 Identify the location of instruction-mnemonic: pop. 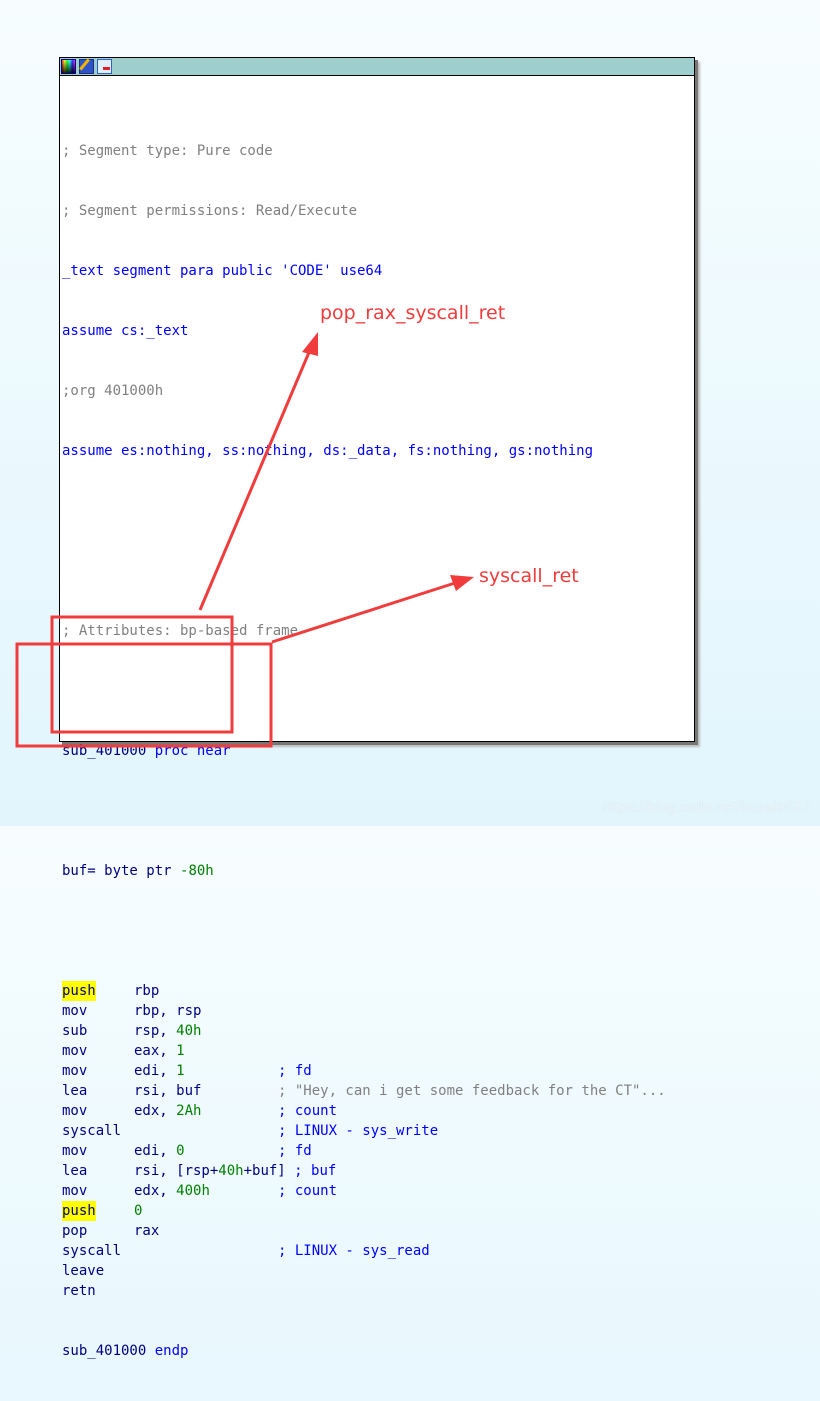
(75, 1231).